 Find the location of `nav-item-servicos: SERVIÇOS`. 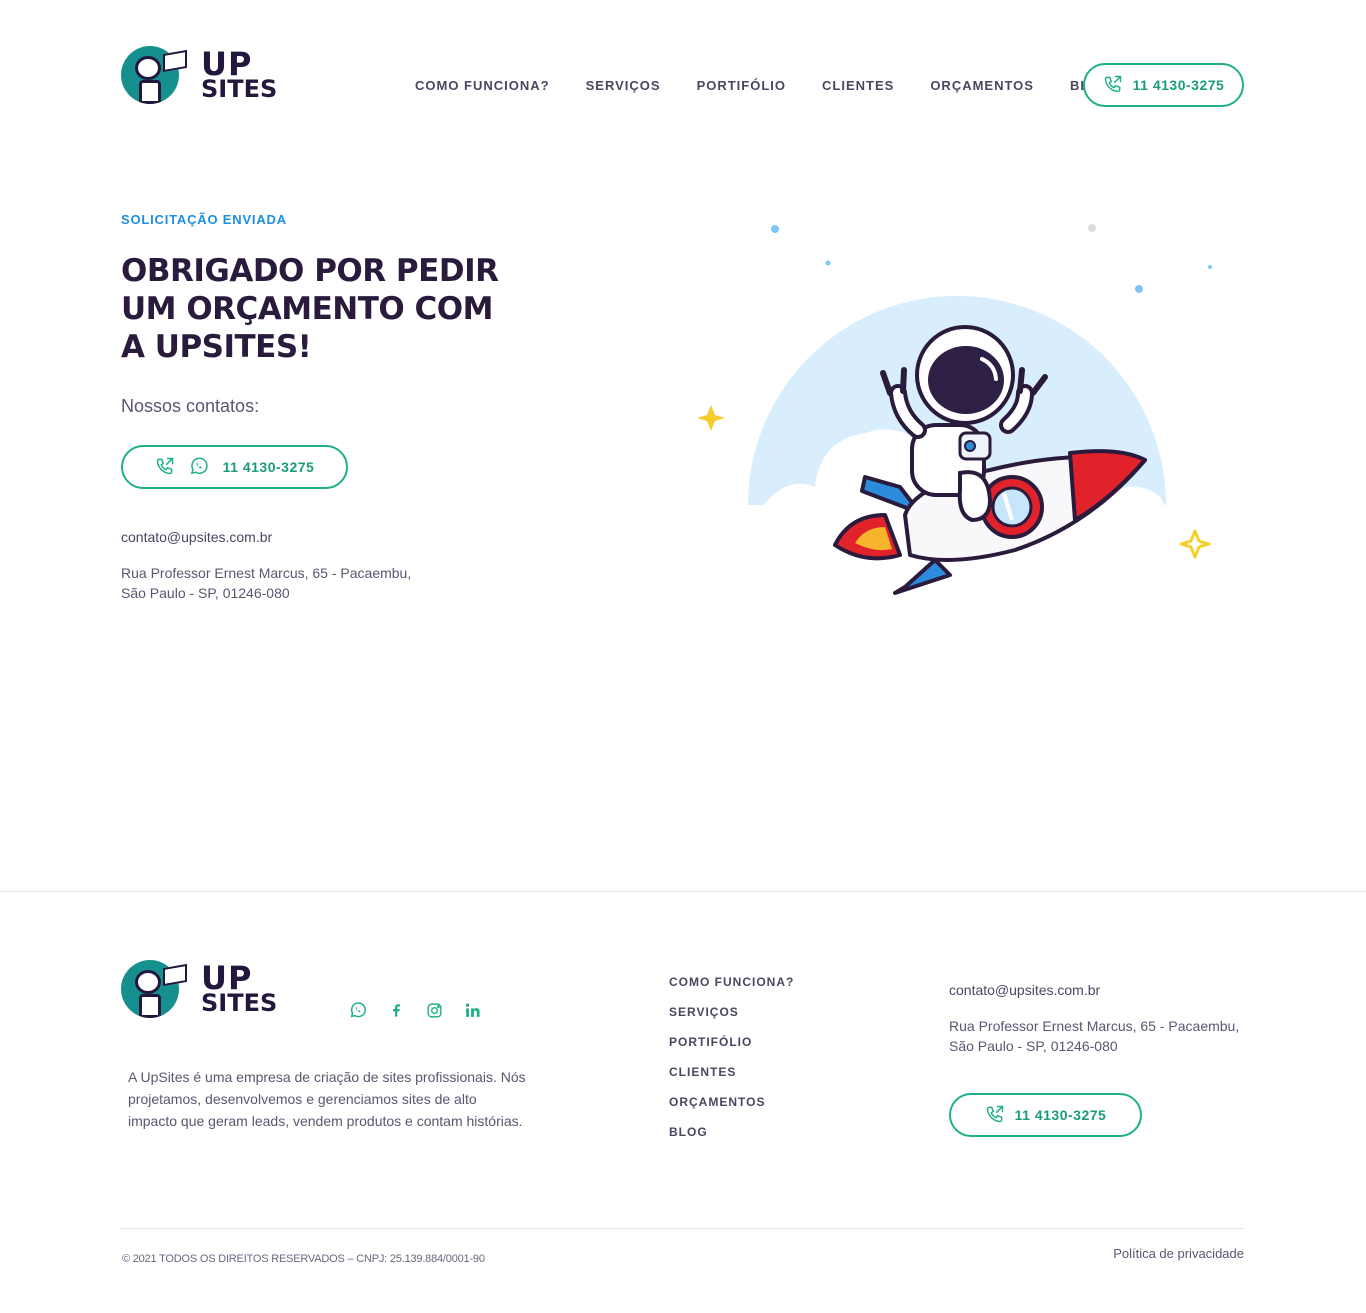

nav-item-servicos: SERVIÇOS is located at coordinates (623, 85).